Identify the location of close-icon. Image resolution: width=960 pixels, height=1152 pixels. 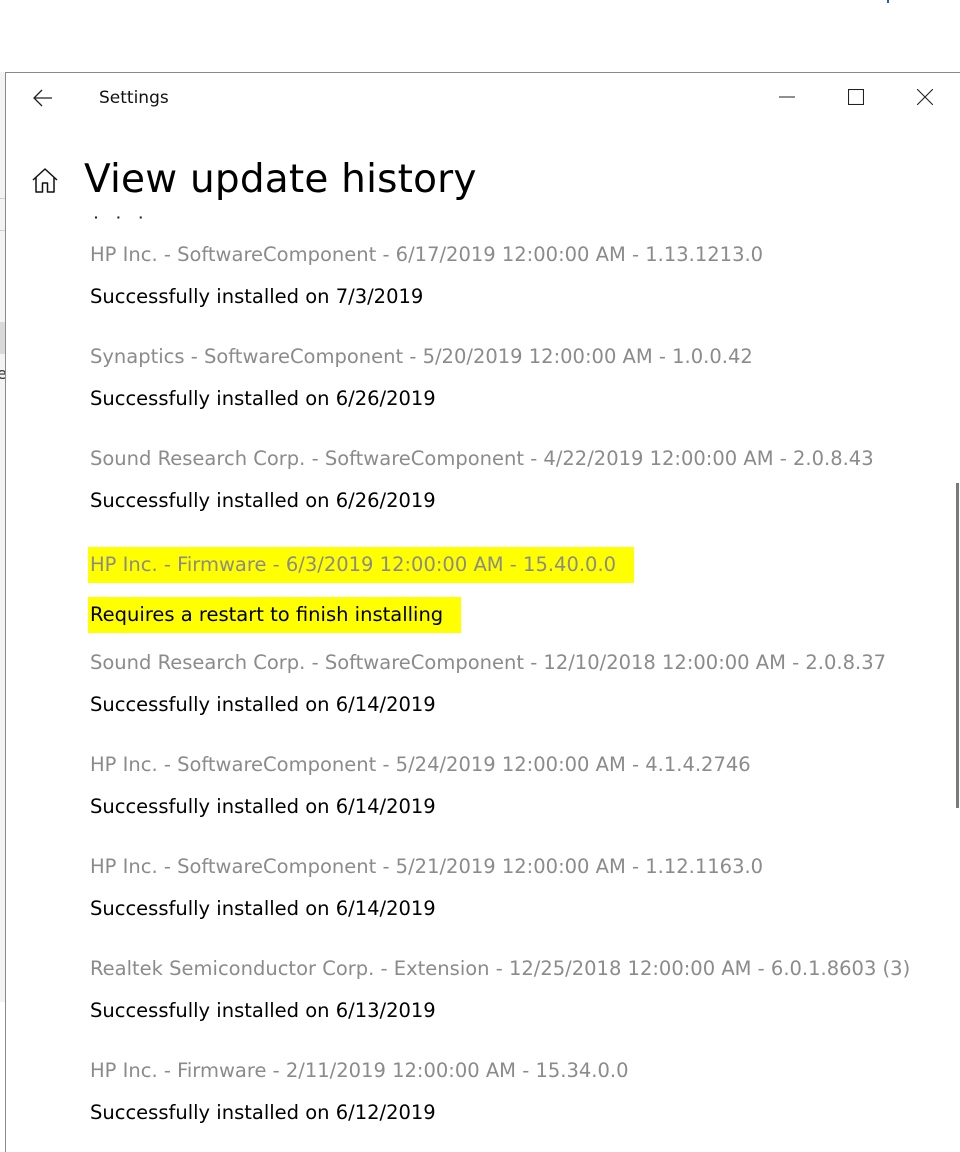
(924, 97).